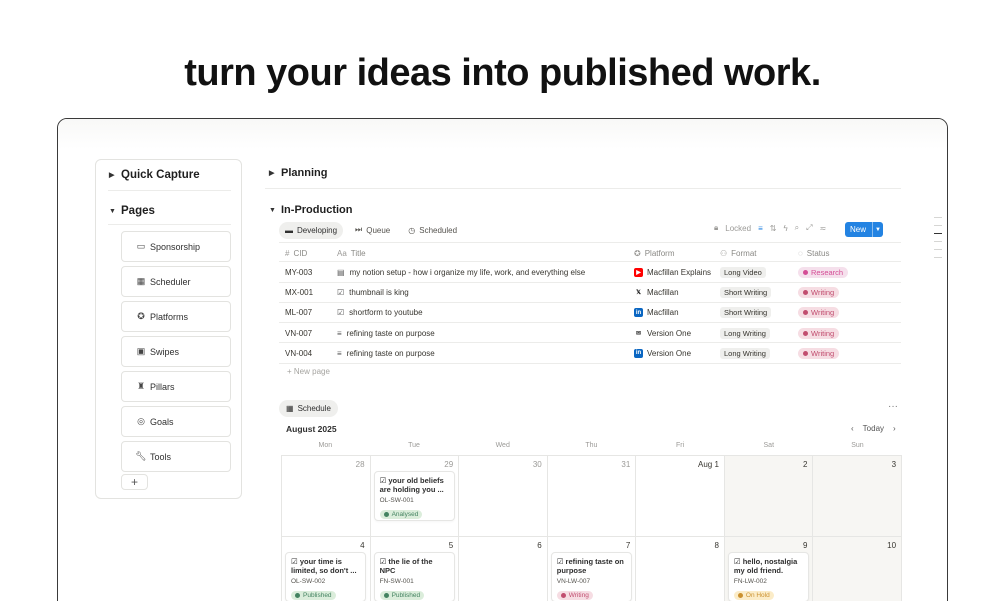 The height and width of the screenshot is (601, 1005). Describe the element at coordinates (760, 228) in the screenshot. I see `filter-icon: ≡` at that location.